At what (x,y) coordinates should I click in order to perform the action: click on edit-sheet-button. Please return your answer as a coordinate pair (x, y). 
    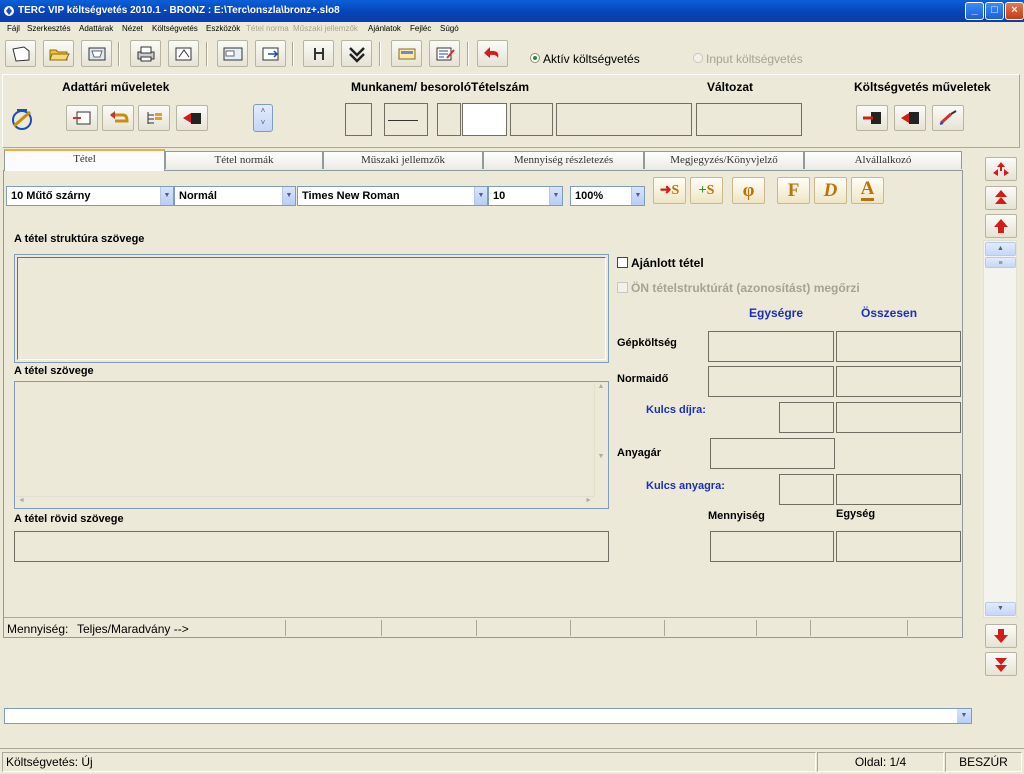
    Looking at the image, I should click on (444, 53).